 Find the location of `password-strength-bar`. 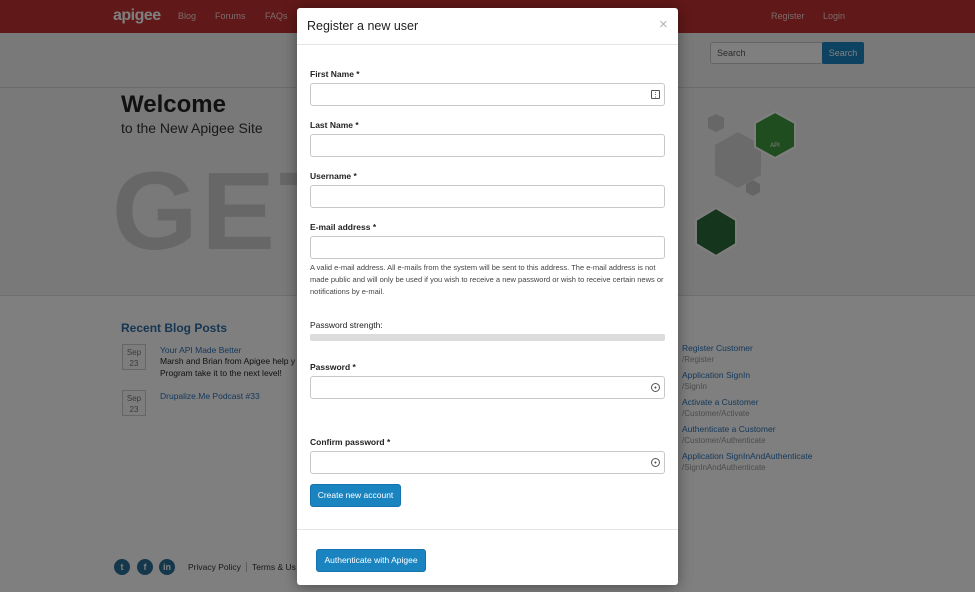

password-strength-bar is located at coordinates (487, 337).